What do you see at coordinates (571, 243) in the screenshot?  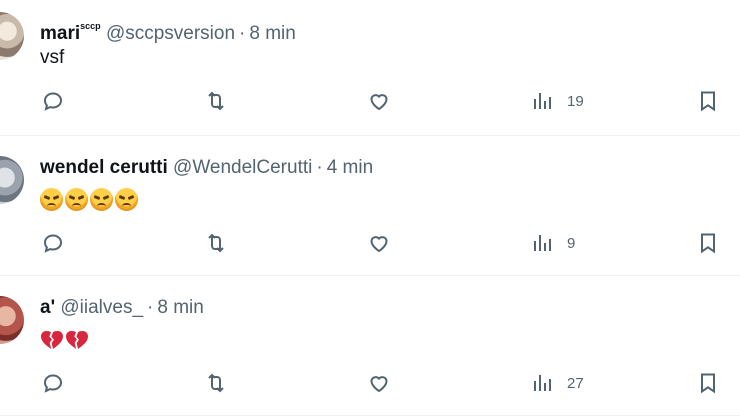 I see `views-count: 9` at bounding box center [571, 243].